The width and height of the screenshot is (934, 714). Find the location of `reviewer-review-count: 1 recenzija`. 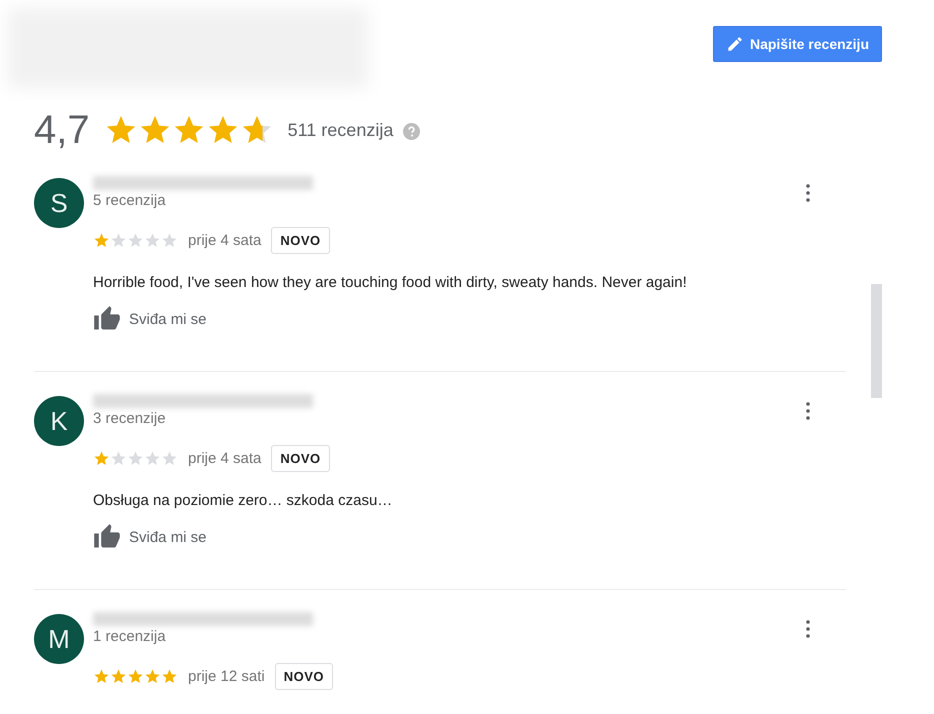

reviewer-review-count: 1 recenzija is located at coordinates (129, 636).